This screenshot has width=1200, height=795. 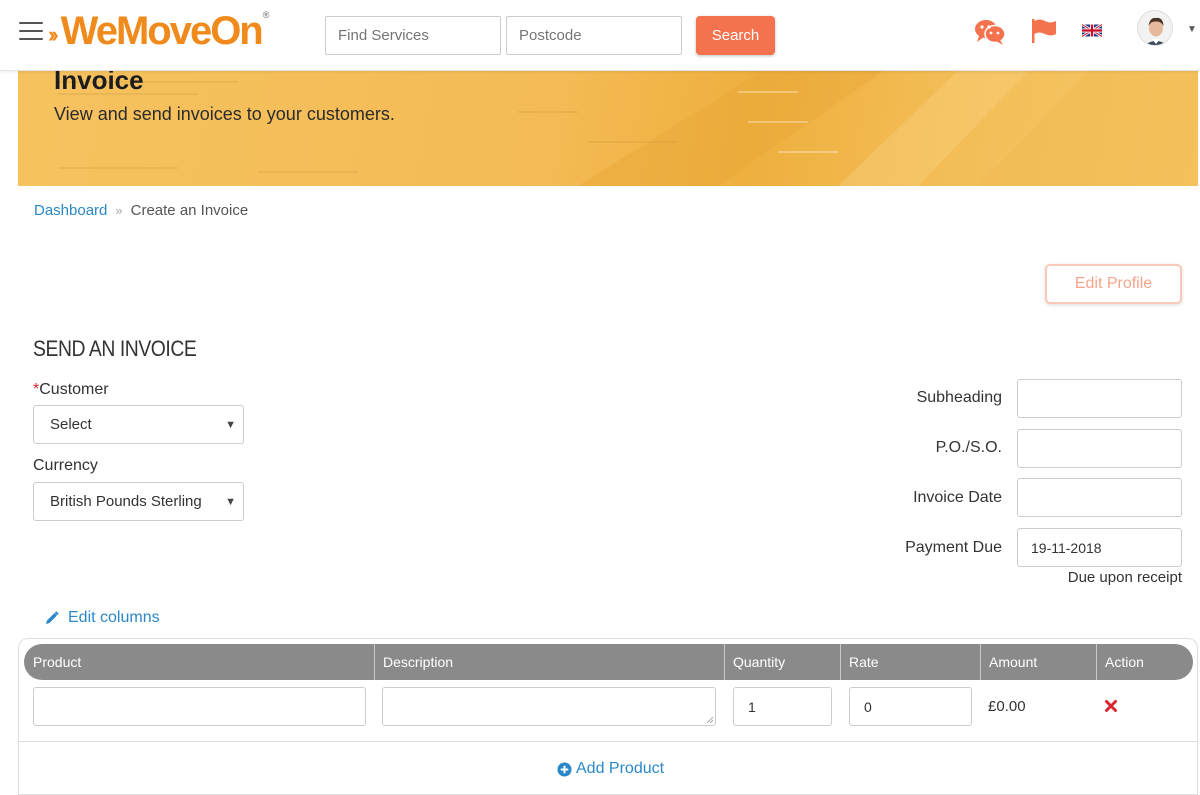 I want to click on payment-due-input: 19-11-2018, so click(x=1099, y=547).